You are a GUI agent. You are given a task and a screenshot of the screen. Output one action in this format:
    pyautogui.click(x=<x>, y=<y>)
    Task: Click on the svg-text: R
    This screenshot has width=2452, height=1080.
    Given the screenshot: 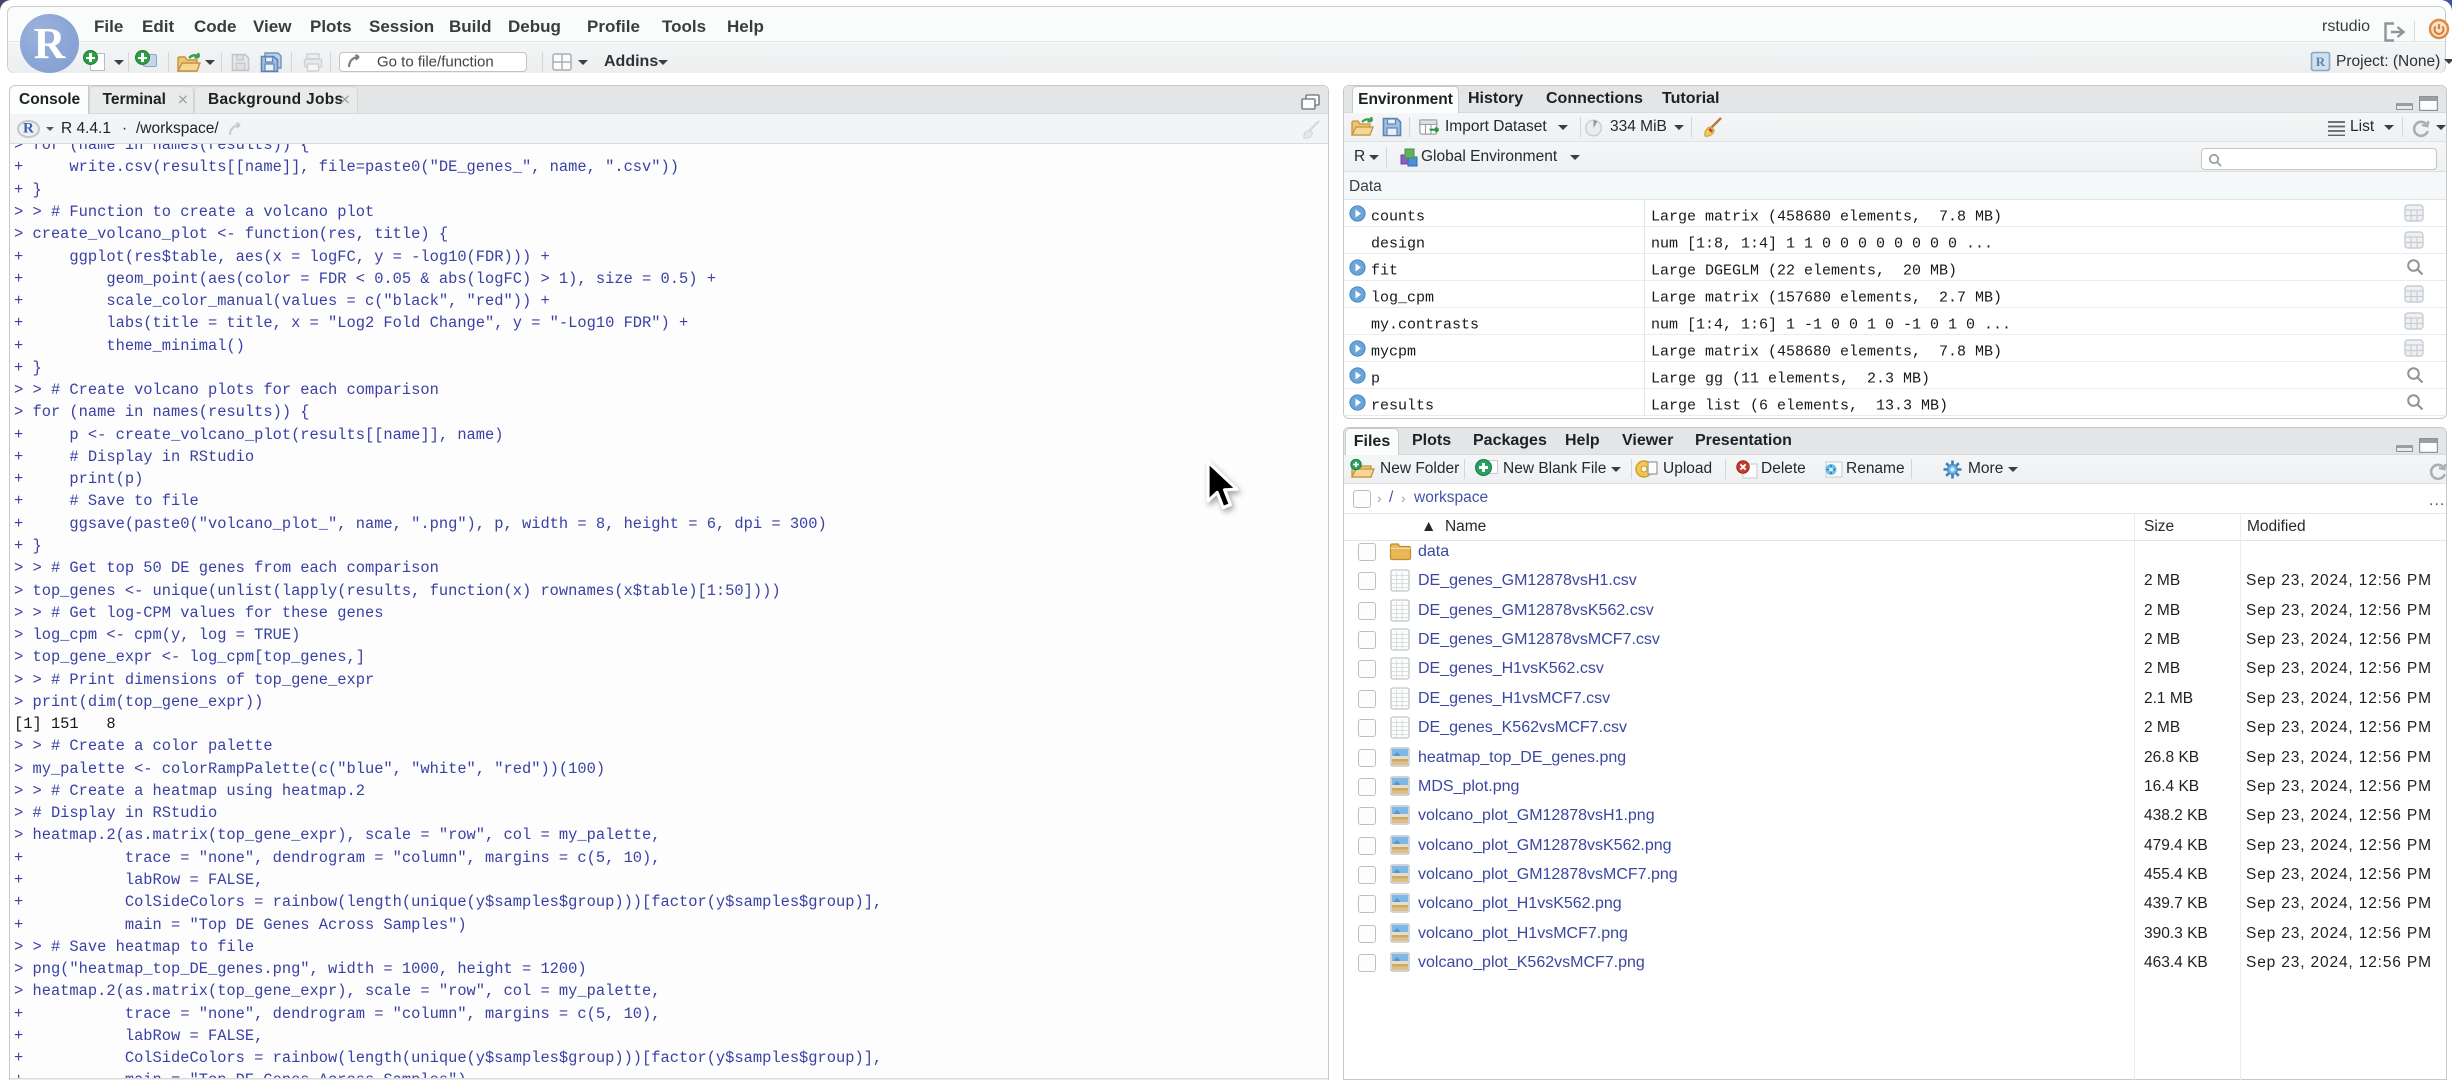 What is the action you would take?
    pyautogui.click(x=2321, y=61)
    